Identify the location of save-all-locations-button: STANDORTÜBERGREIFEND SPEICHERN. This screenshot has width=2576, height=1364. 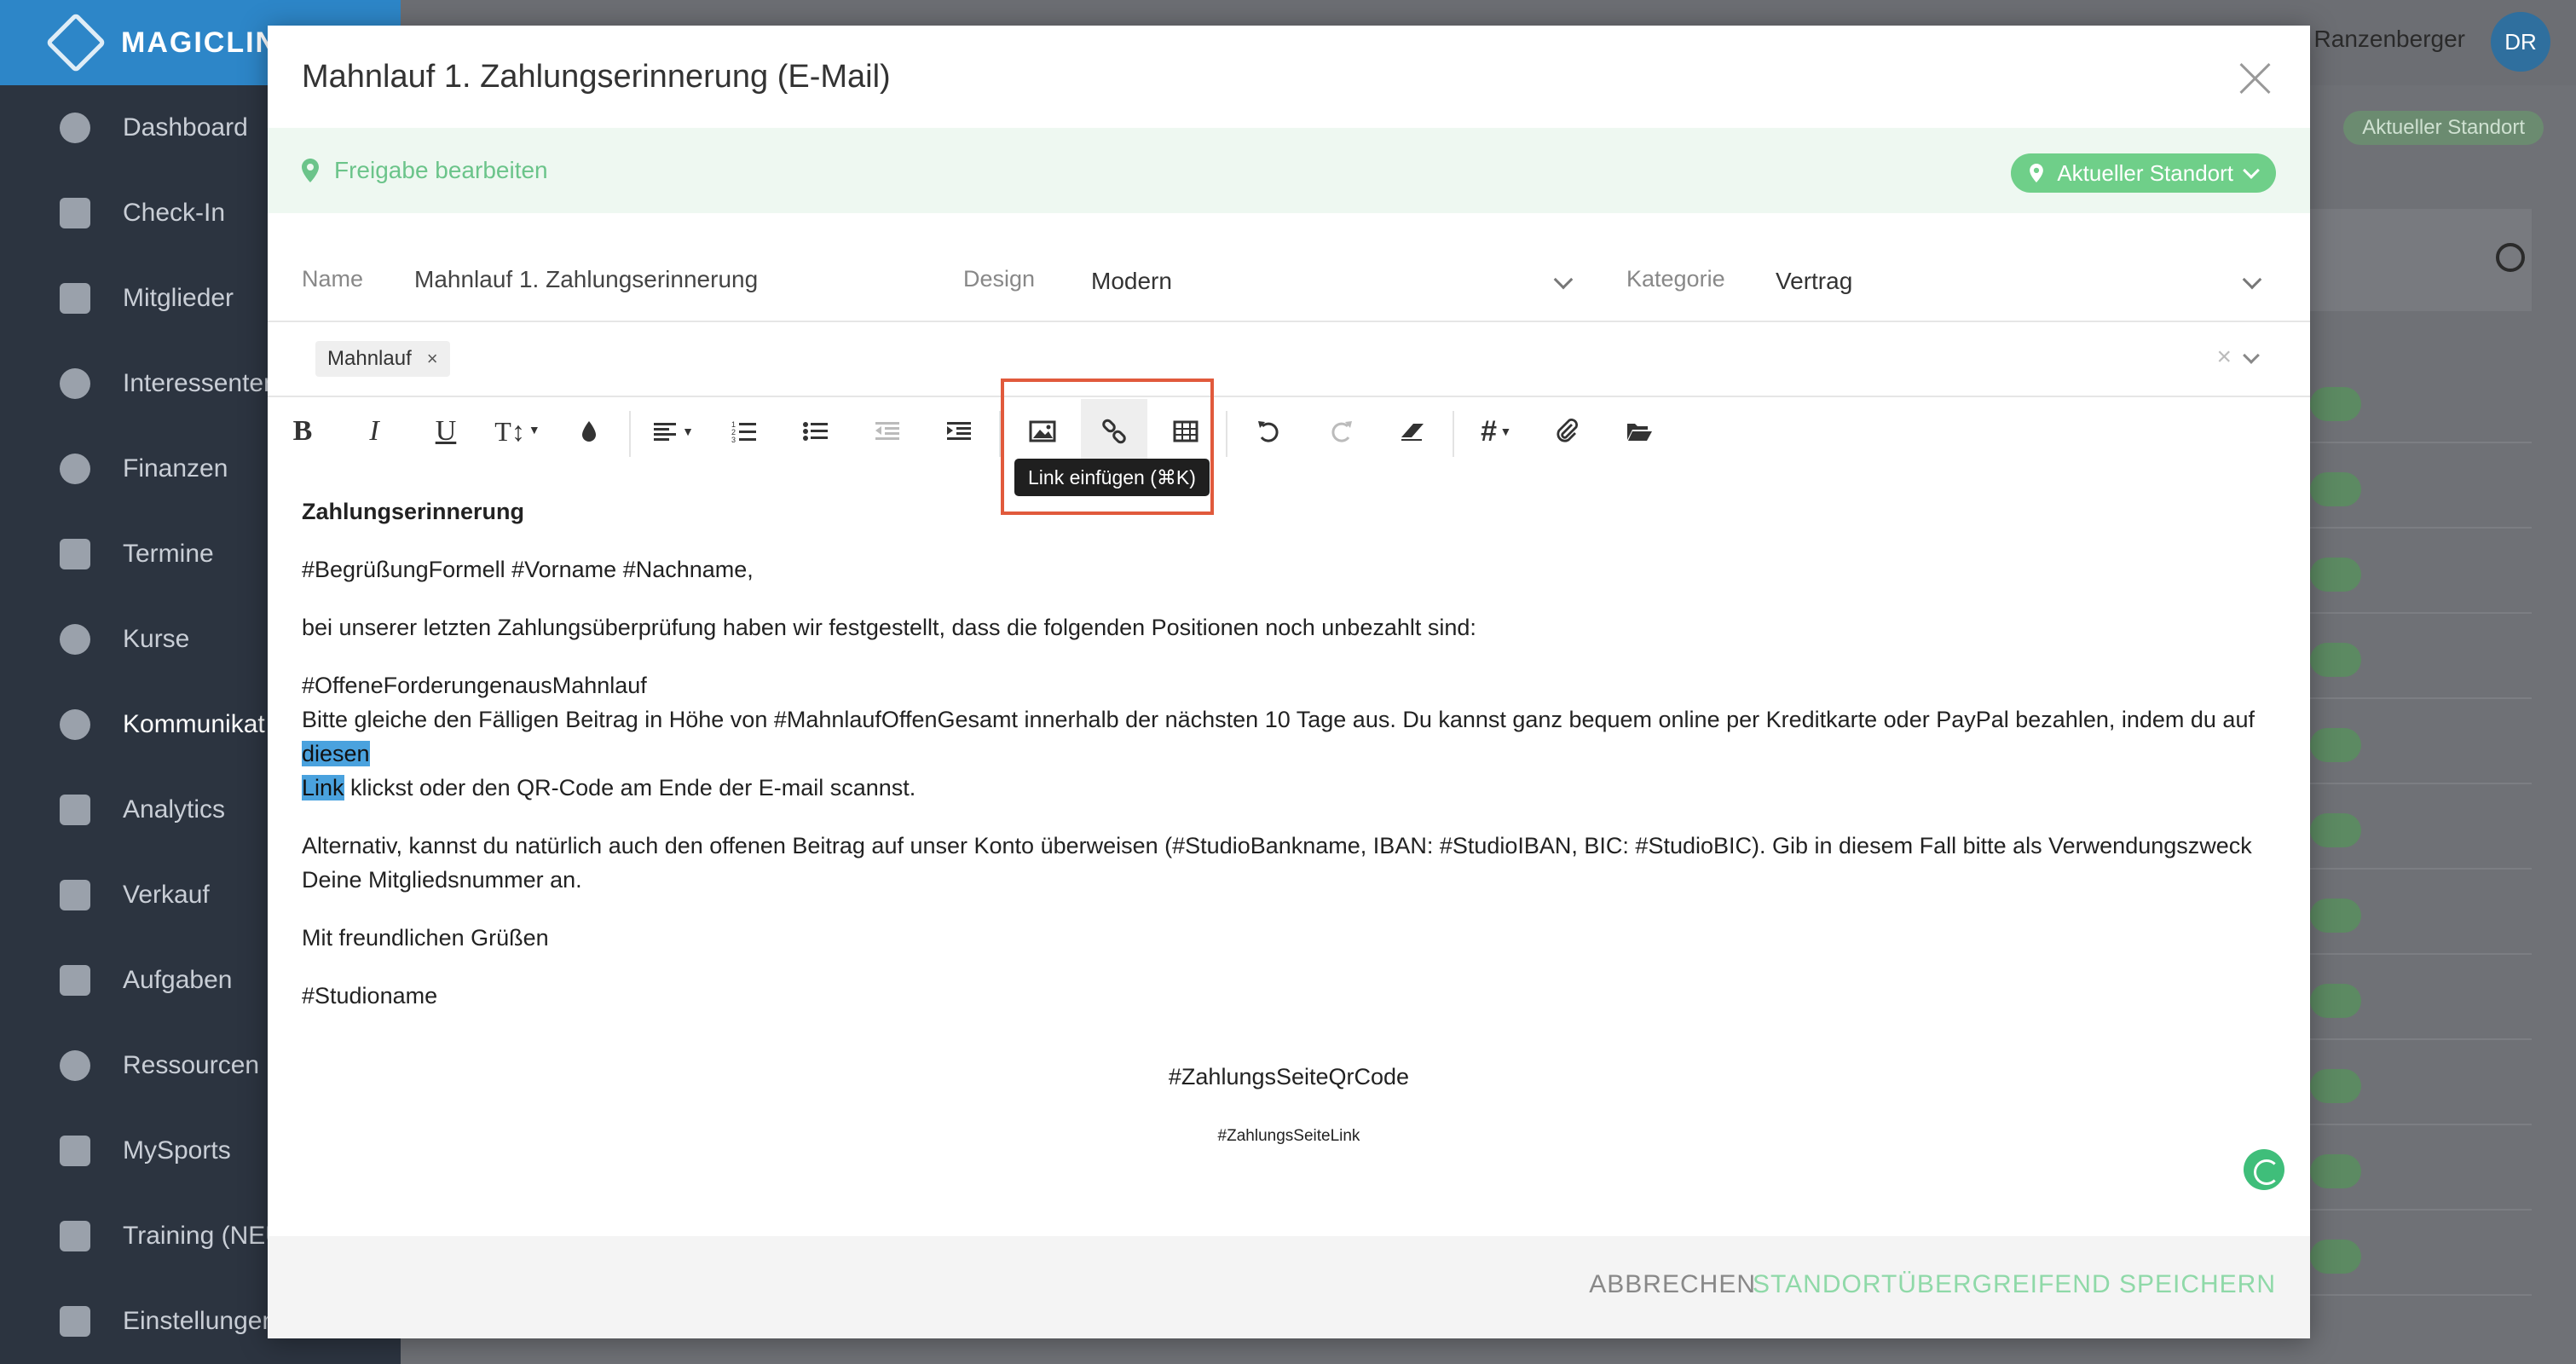
(2014, 1284).